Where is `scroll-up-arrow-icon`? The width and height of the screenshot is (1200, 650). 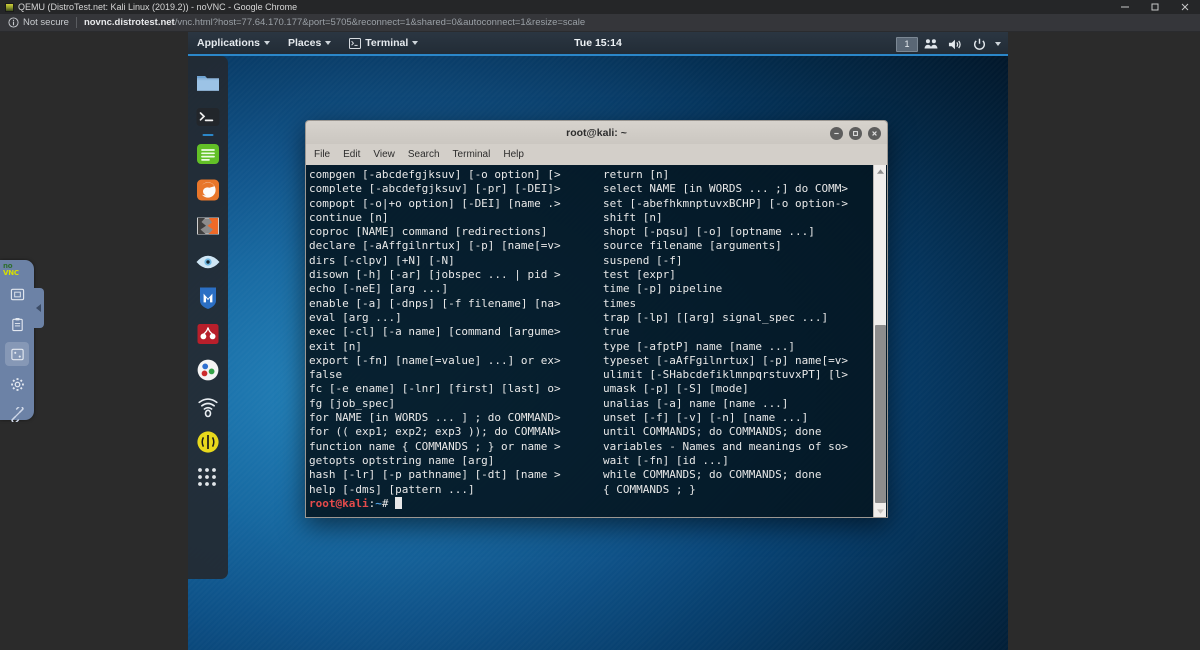 scroll-up-arrow-icon is located at coordinates (880, 171).